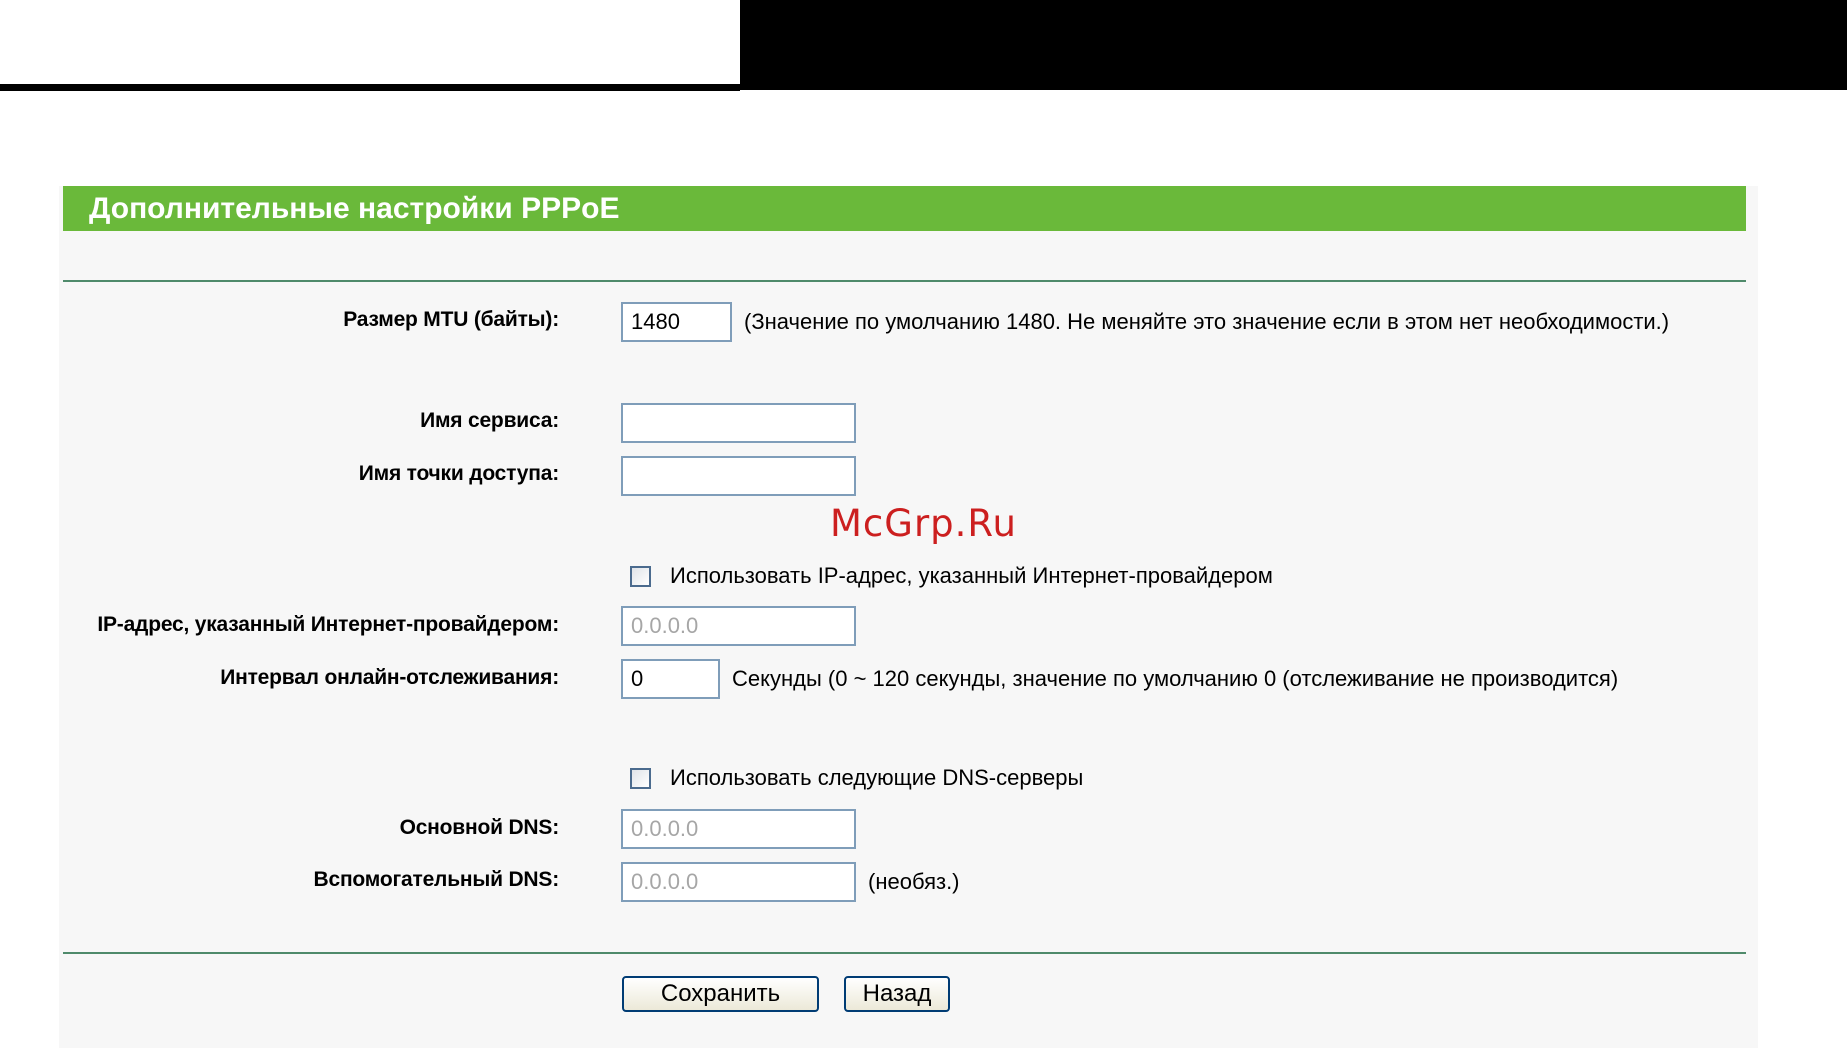 The height and width of the screenshot is (1048, 1847). Describe the element at coordinates (923, 523) in the screenshot. I see `watermark-text: McGrp.Ru` at that location.